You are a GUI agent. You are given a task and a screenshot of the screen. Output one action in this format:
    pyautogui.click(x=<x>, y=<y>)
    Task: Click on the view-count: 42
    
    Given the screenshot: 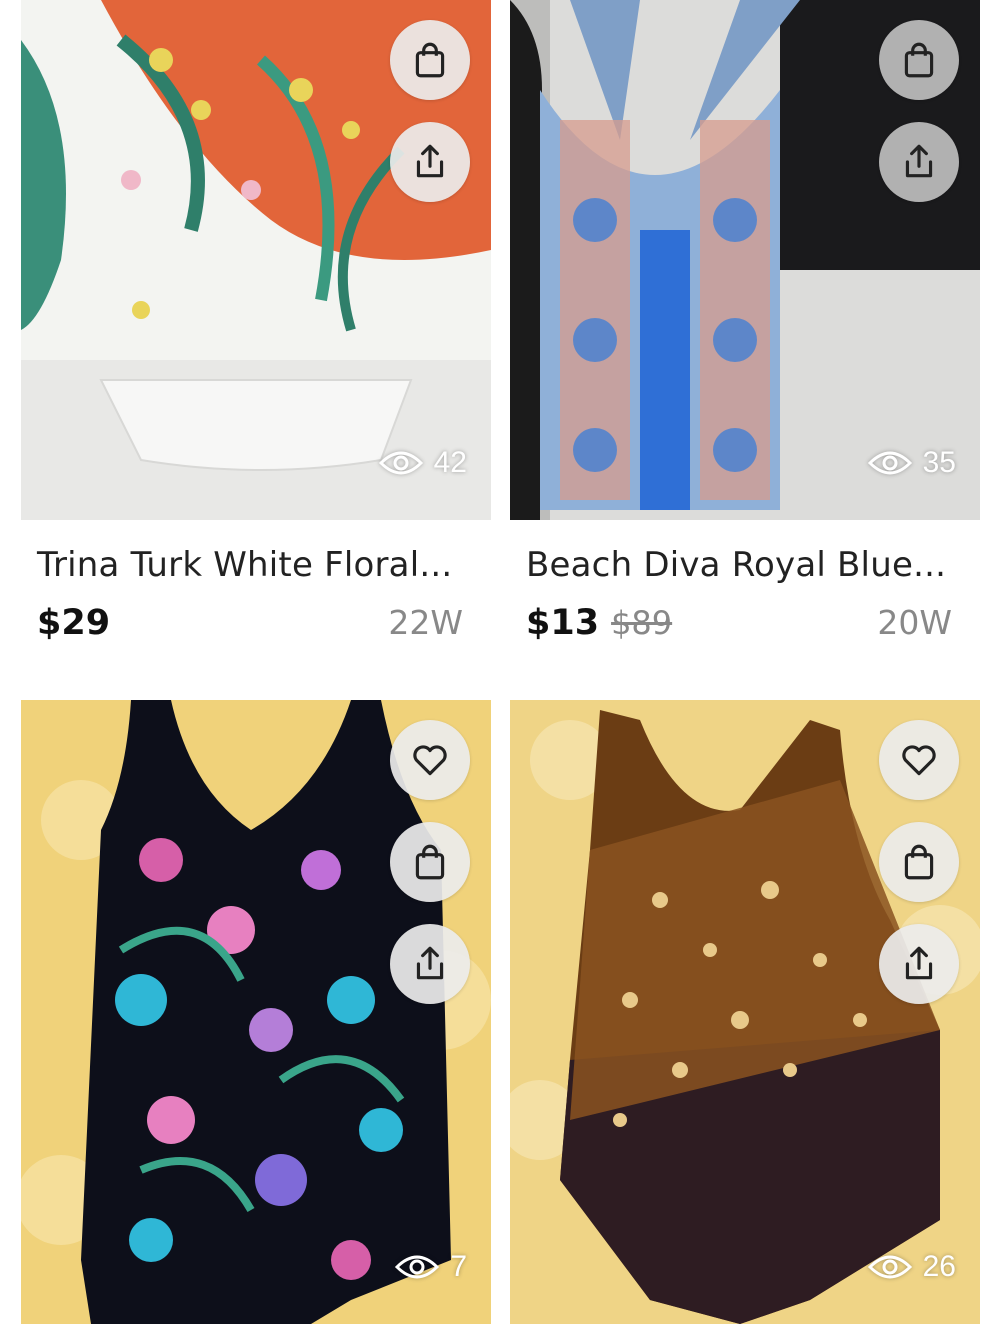 What is the action you would take?
    pyautogui.click(x=422, y=463)
    